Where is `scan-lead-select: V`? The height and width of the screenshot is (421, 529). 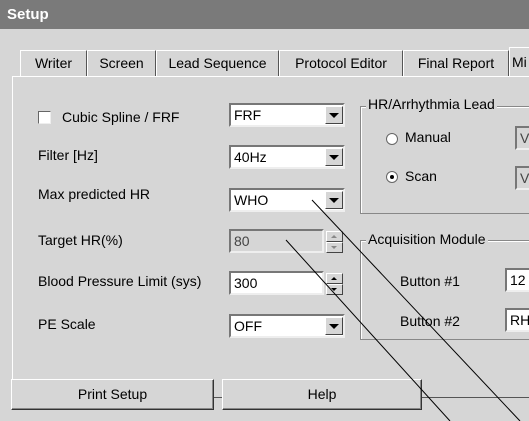 scan-lead-select: V is located at coordinates (522, 178).